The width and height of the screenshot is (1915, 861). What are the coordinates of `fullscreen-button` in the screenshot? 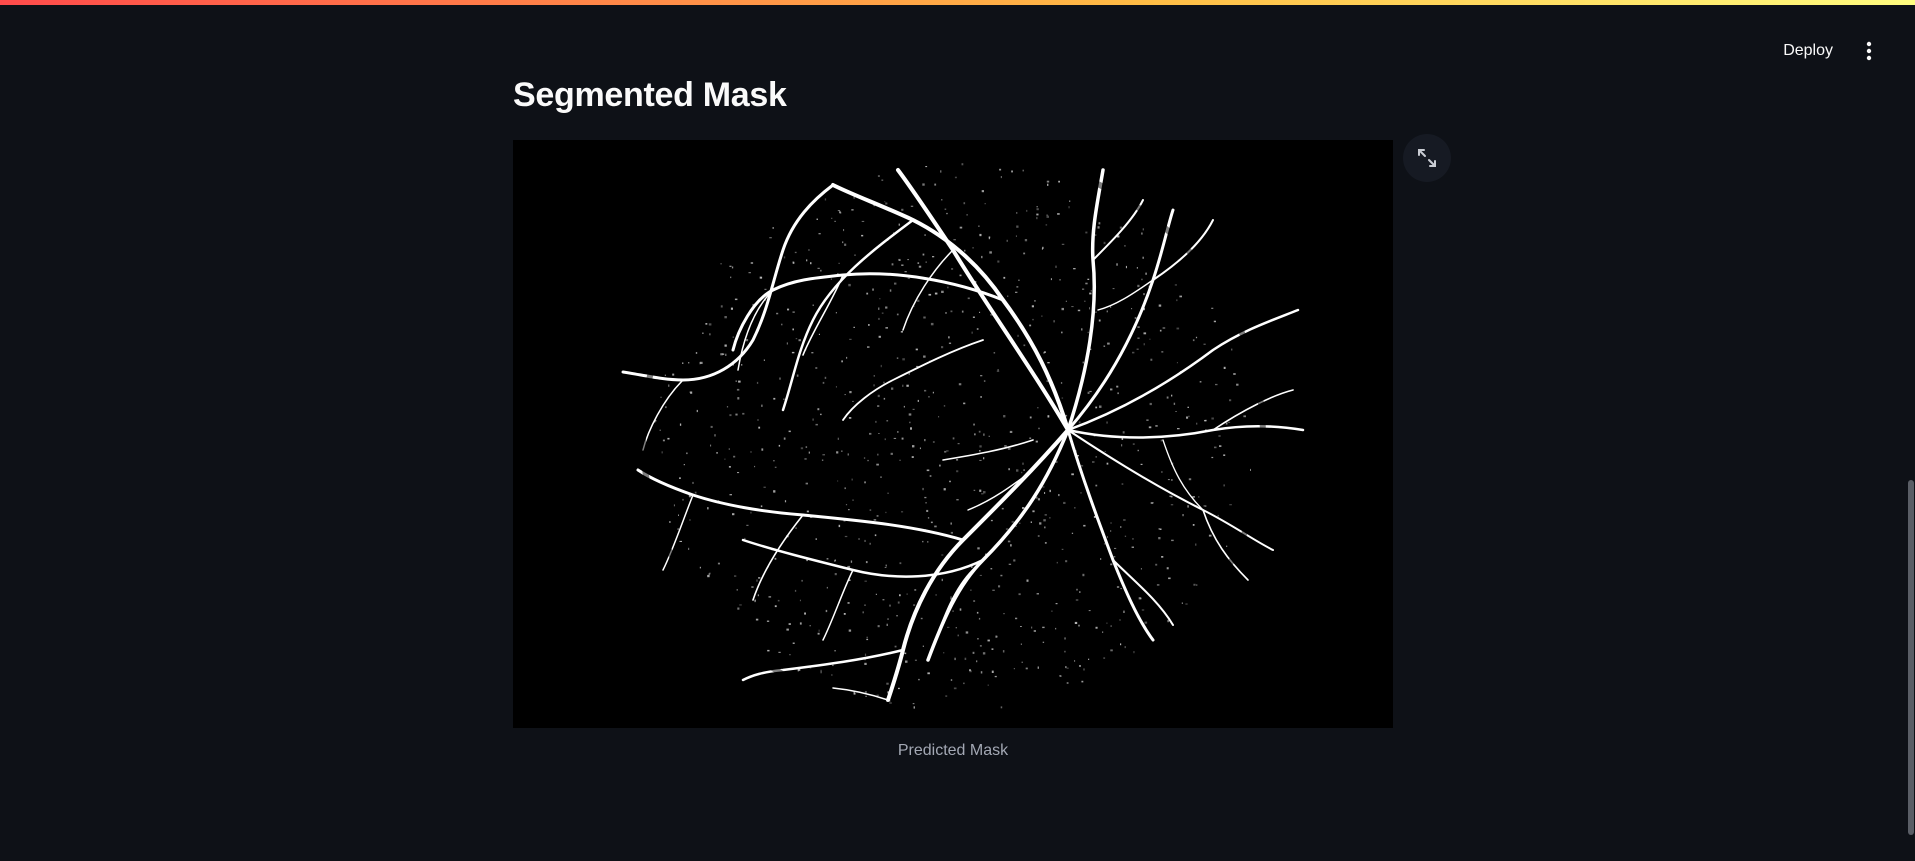 It's located at (1427, 158).